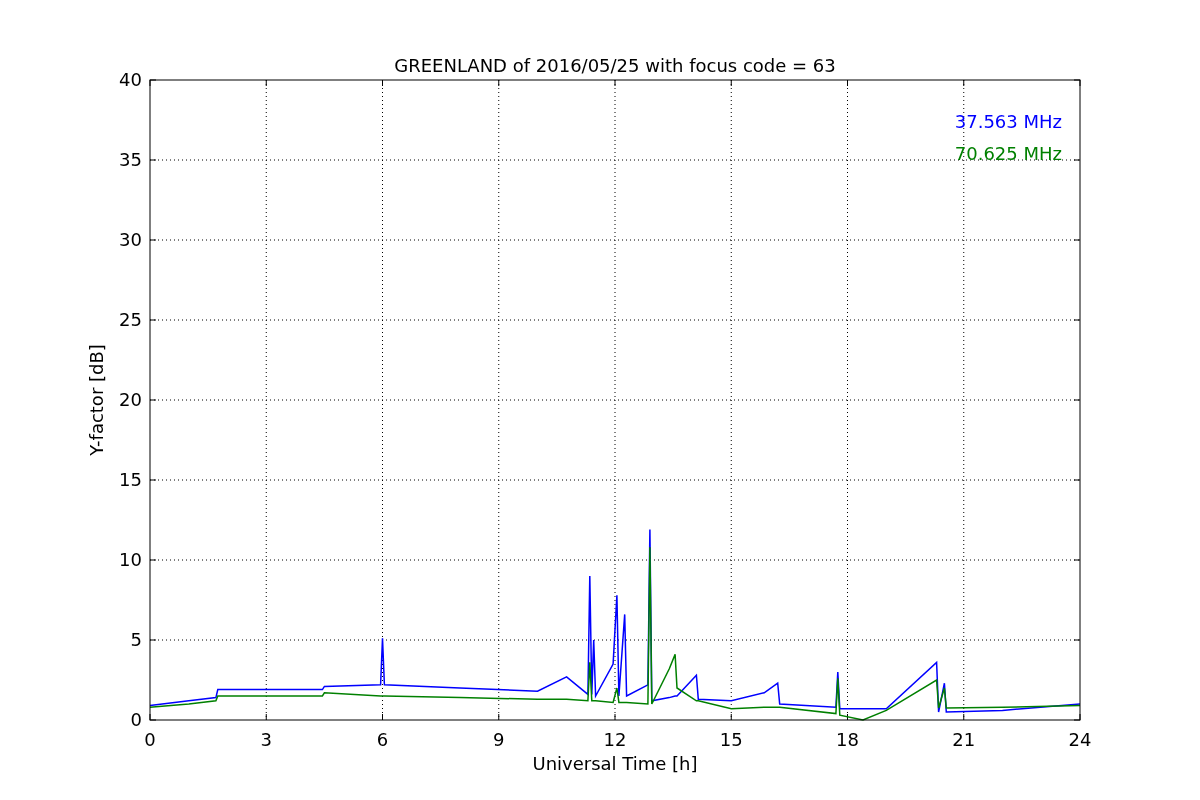 Image resolution: width=1200 pixels, height=800 pixels. What do you see at coordinates (964, 739) in the screenshot?
I see `x-tick-label: 21` at bounding box center [964, 739].